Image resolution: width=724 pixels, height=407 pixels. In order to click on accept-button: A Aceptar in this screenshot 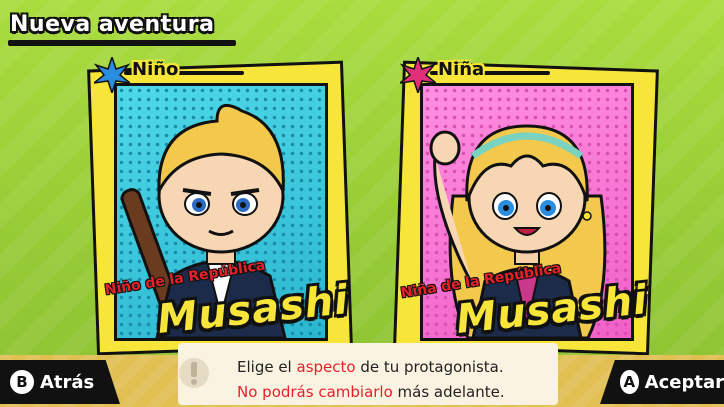, I will do `click(662, 382)`.